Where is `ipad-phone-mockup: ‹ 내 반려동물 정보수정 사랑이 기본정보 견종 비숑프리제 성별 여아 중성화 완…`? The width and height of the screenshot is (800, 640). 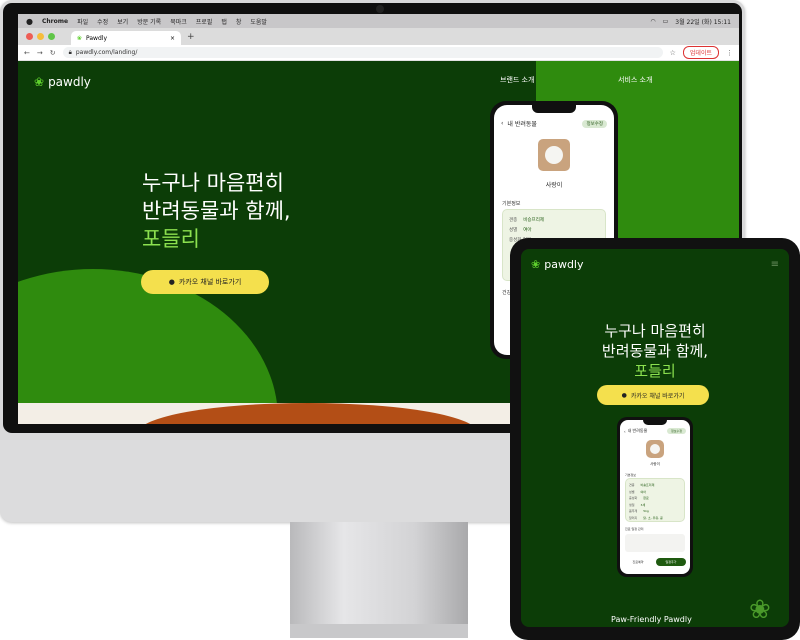
ipad-phone-mockup: ‹ 내 반려동물 정보수정 사랑이 기본정보 견종 비숑프리제 성별 여아 중성화 완… is located at coordinates (655, 497).